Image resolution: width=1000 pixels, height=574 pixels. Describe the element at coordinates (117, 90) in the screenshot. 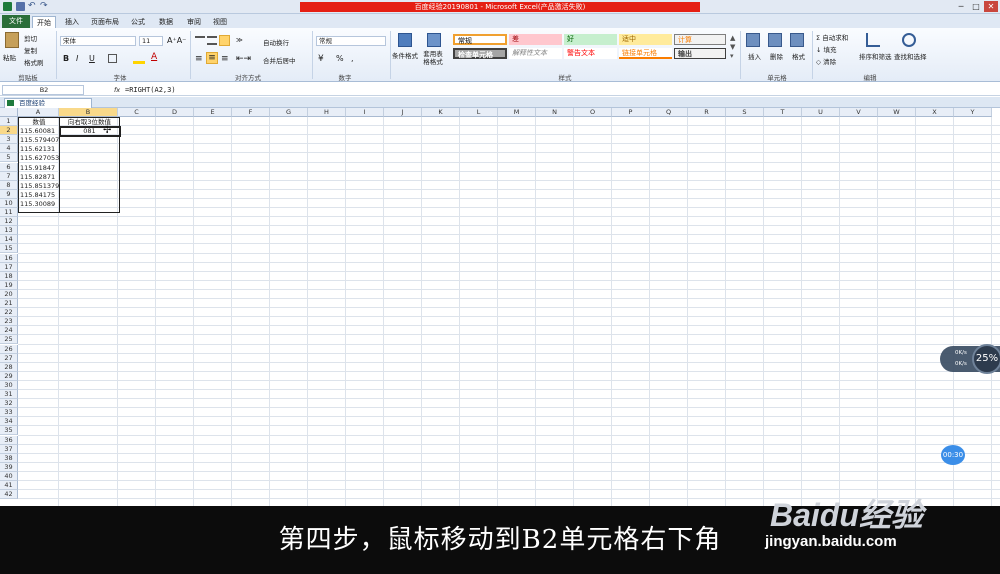

I see `fx-icon: fx` at that location.